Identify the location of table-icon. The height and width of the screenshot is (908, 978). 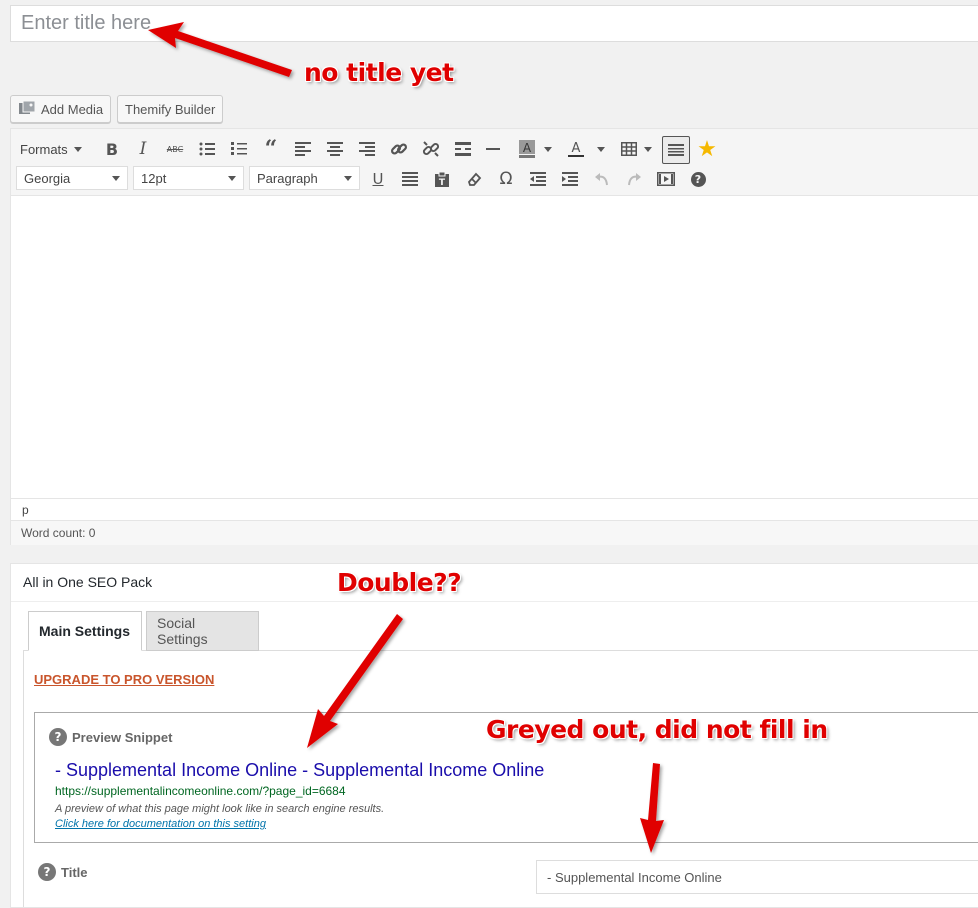
(629, 149).